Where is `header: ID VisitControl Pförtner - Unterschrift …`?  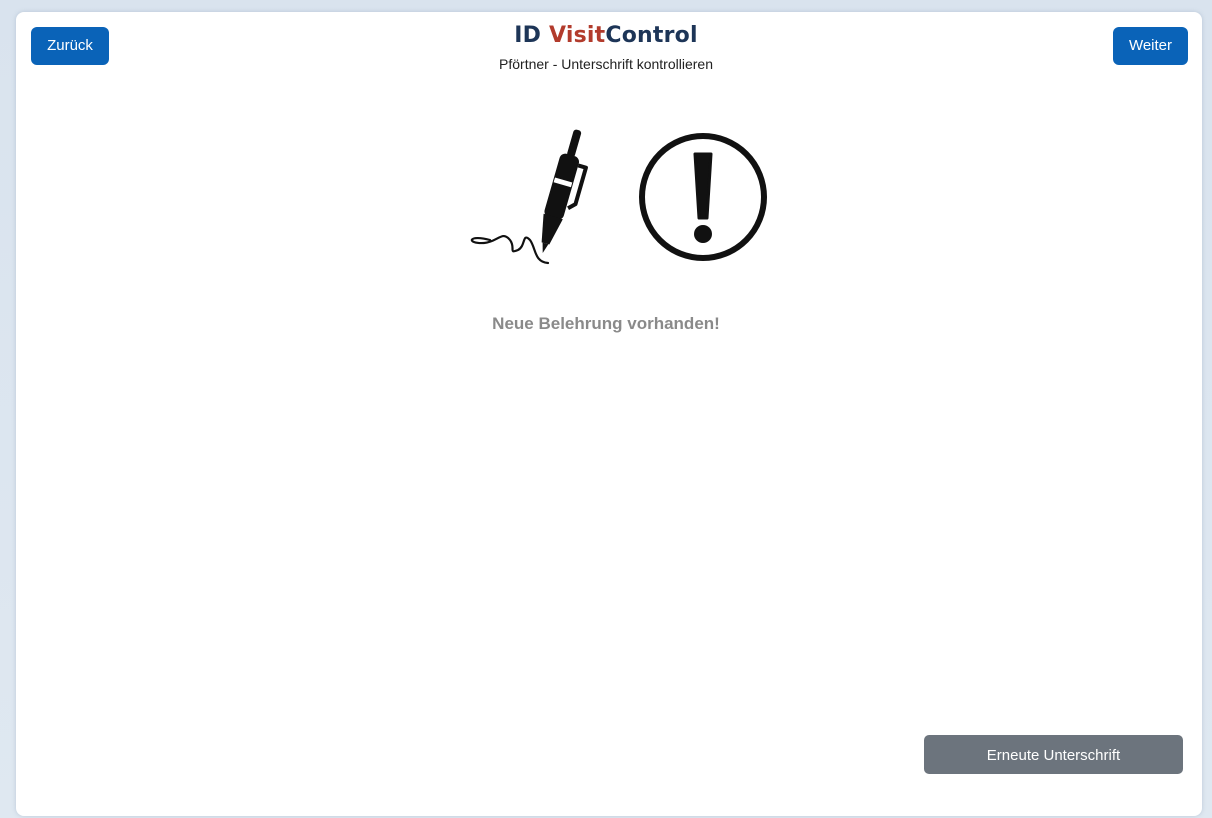
header: ID VisitControl Pförtner - Unterschrift … is located at coordinates (606, 46).